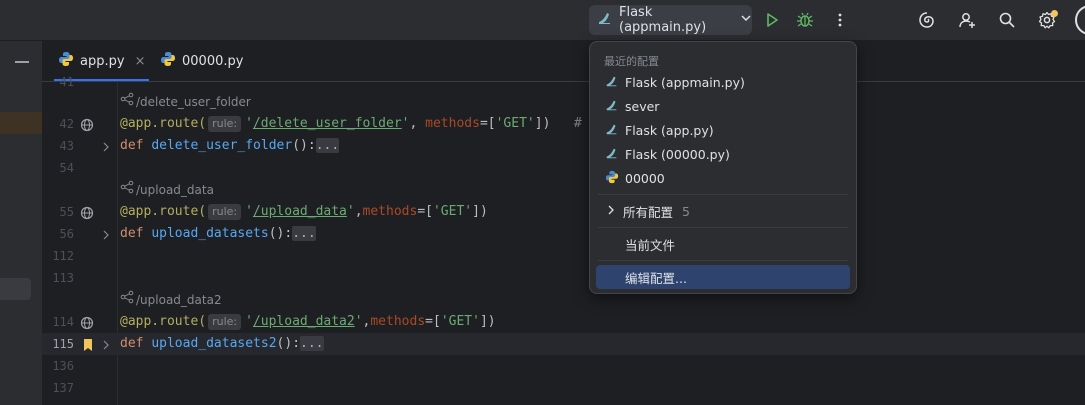  What do you see at coordinates (563, 102) in the screenshot?
I see `code-line: /delete_user_folder` at bounding box center [563, 102].